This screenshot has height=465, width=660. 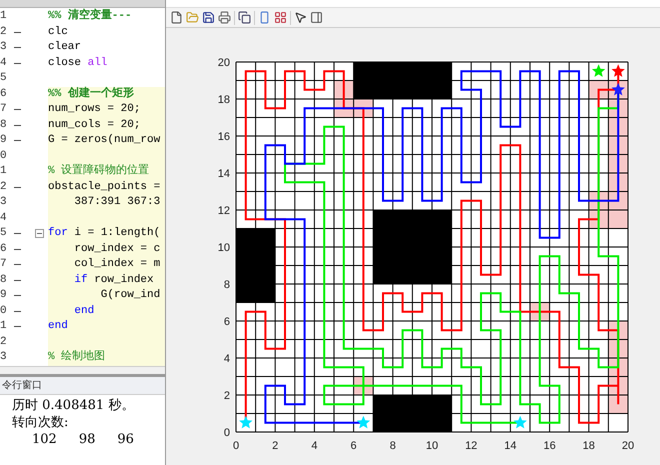 What do you see at coordinates (244, 17) in the screenshot?
I see `copy-icon` at bounding box center [244, 17].